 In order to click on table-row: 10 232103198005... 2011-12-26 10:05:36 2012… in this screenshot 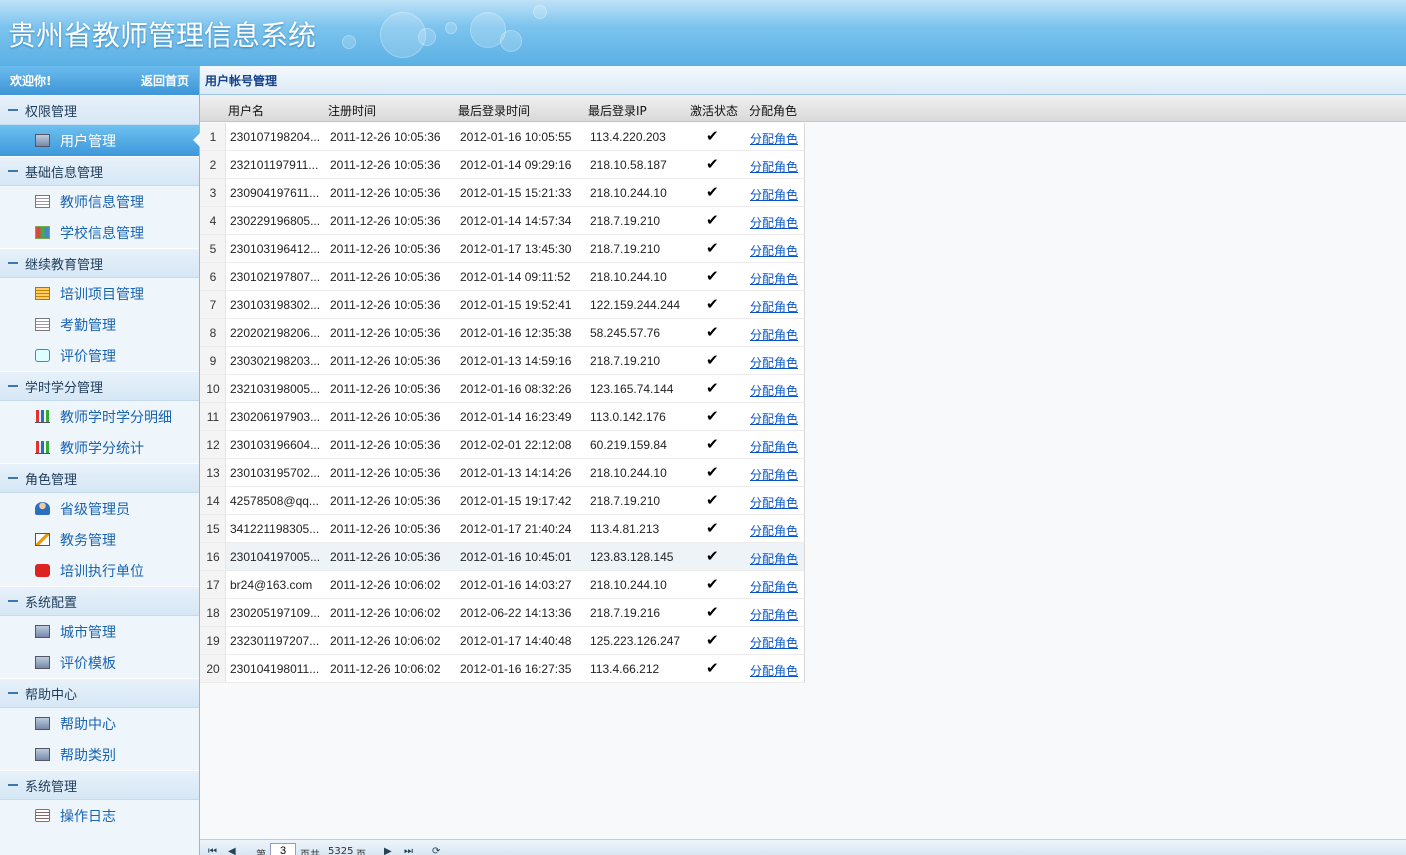, I will do `click(502, 389)`.